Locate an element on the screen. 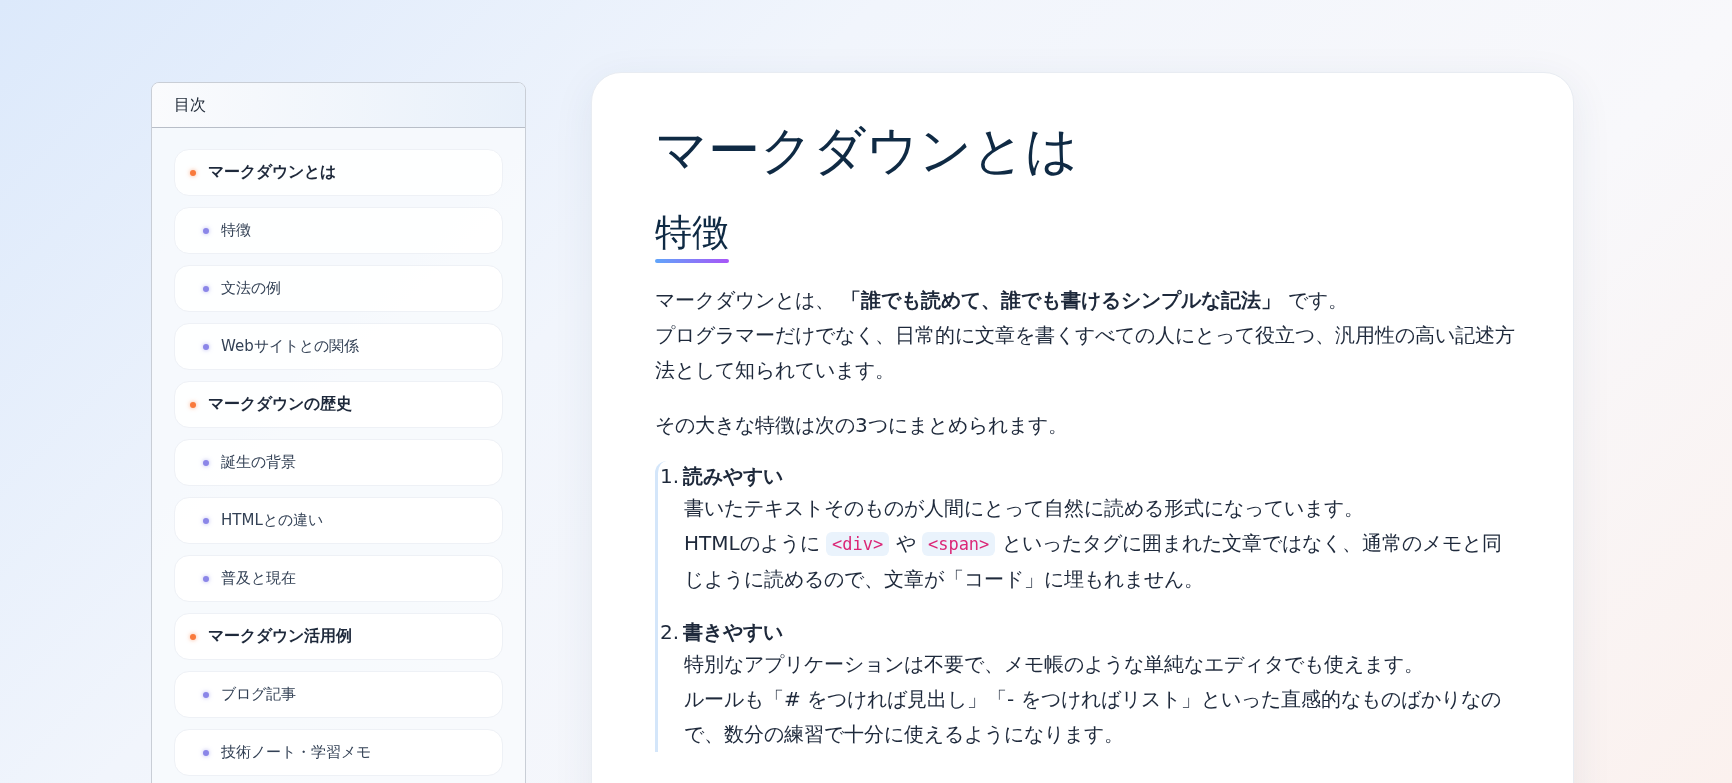  toc-item-label: HTMLとの違い is located at coordinates (272, 520).